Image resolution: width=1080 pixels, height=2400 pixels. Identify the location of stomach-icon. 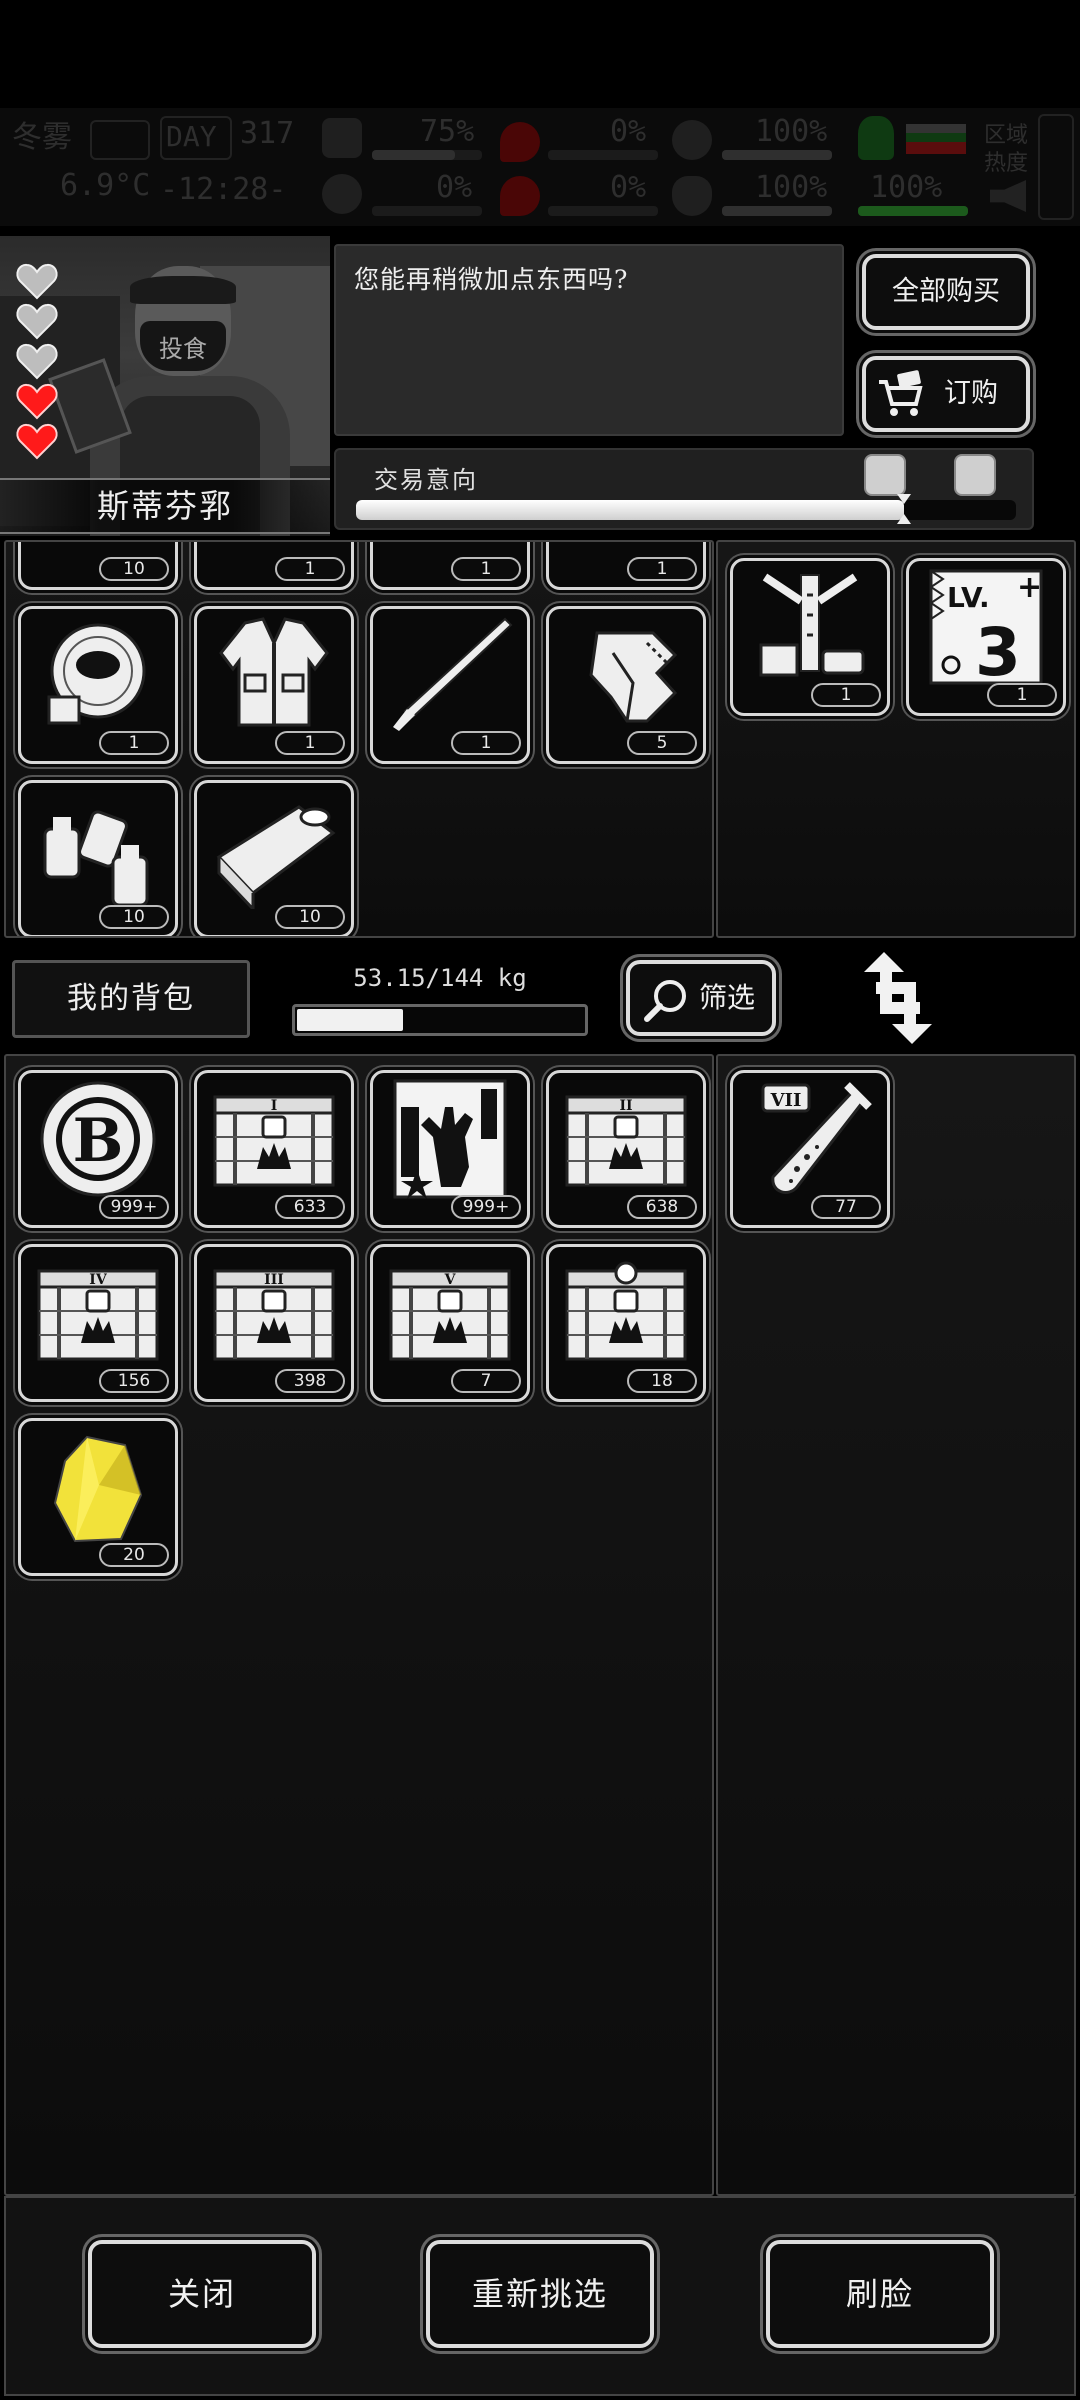
(342, 194).